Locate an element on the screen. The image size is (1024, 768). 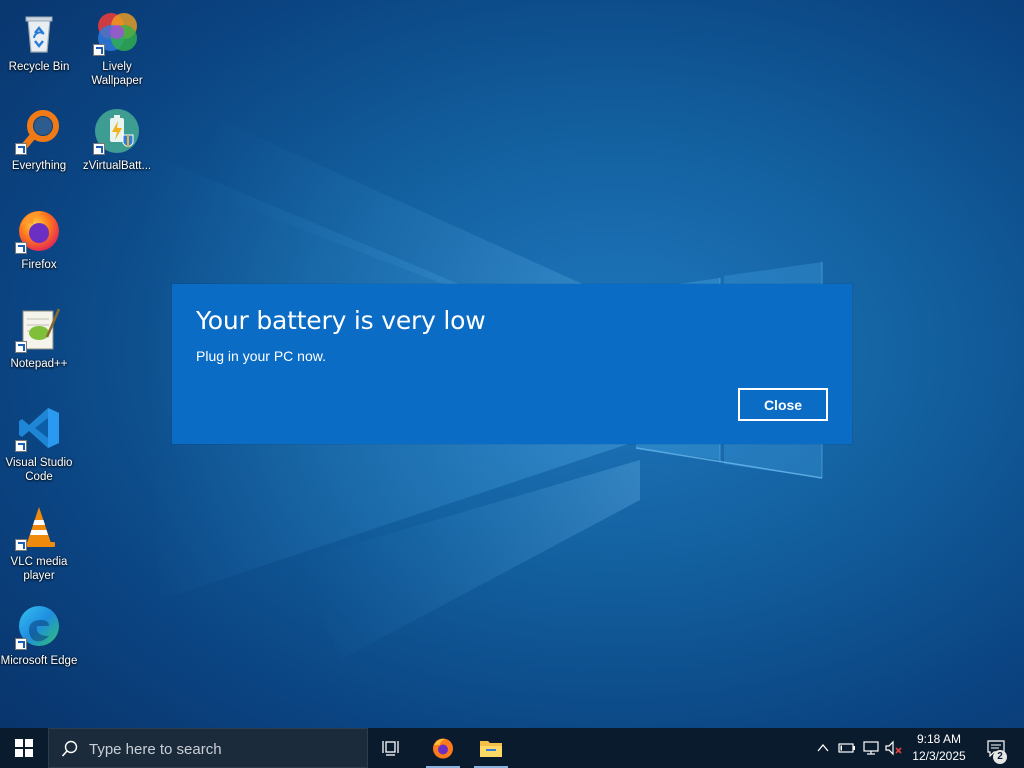
taskbar: Type here to search 9:18 AM 12/3/2025 2 is located at coordinates (512, 748).